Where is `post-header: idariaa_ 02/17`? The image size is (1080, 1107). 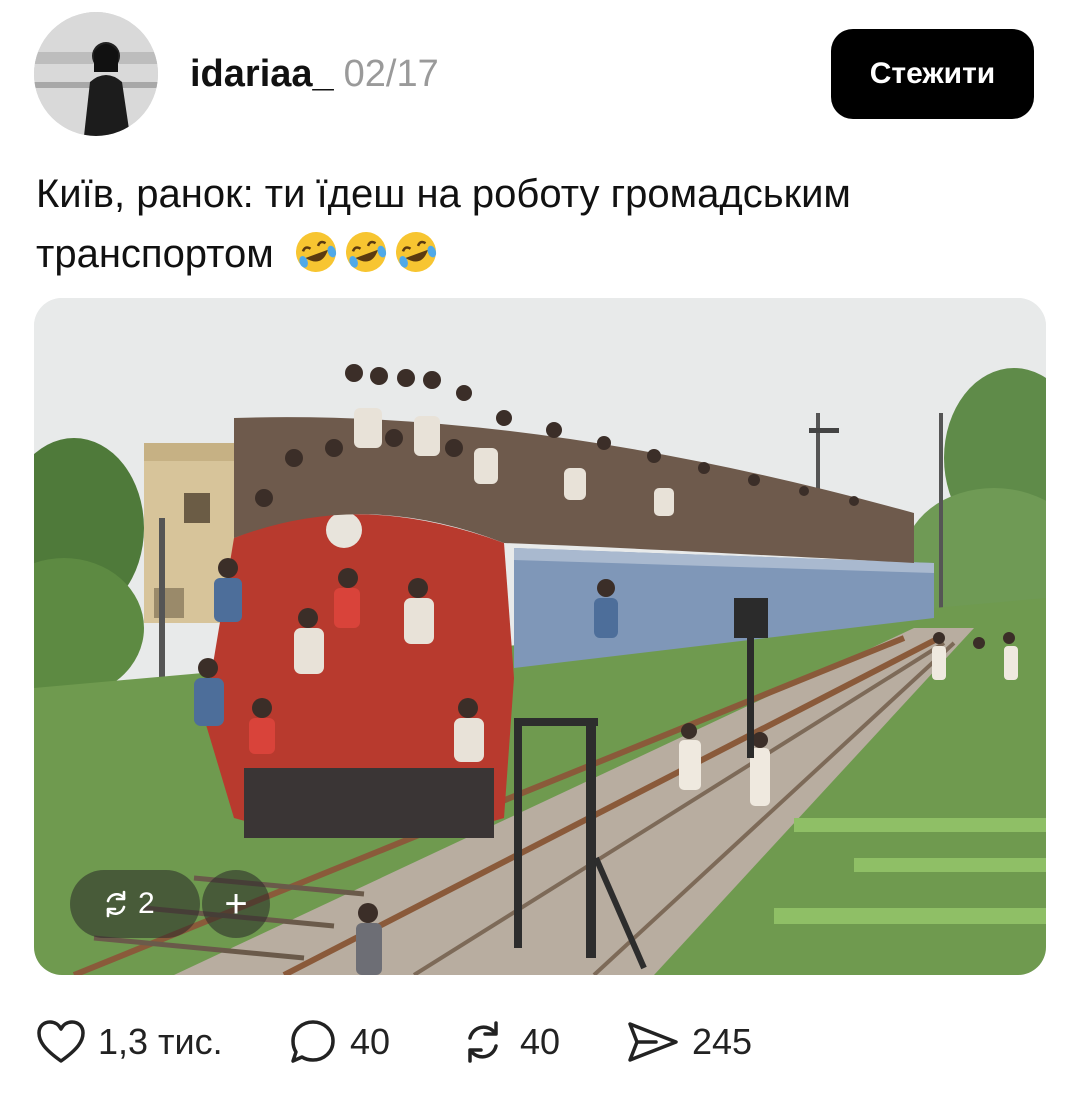
post-header: idariaa_ 02/17 is located at coordinates (314, 74).